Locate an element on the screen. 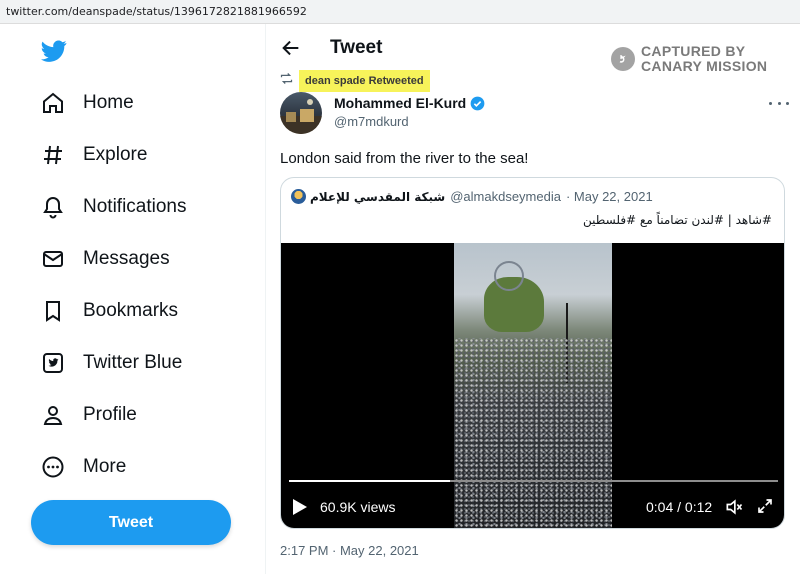  twitter-blue-icon is located at coordinates (53, 363).